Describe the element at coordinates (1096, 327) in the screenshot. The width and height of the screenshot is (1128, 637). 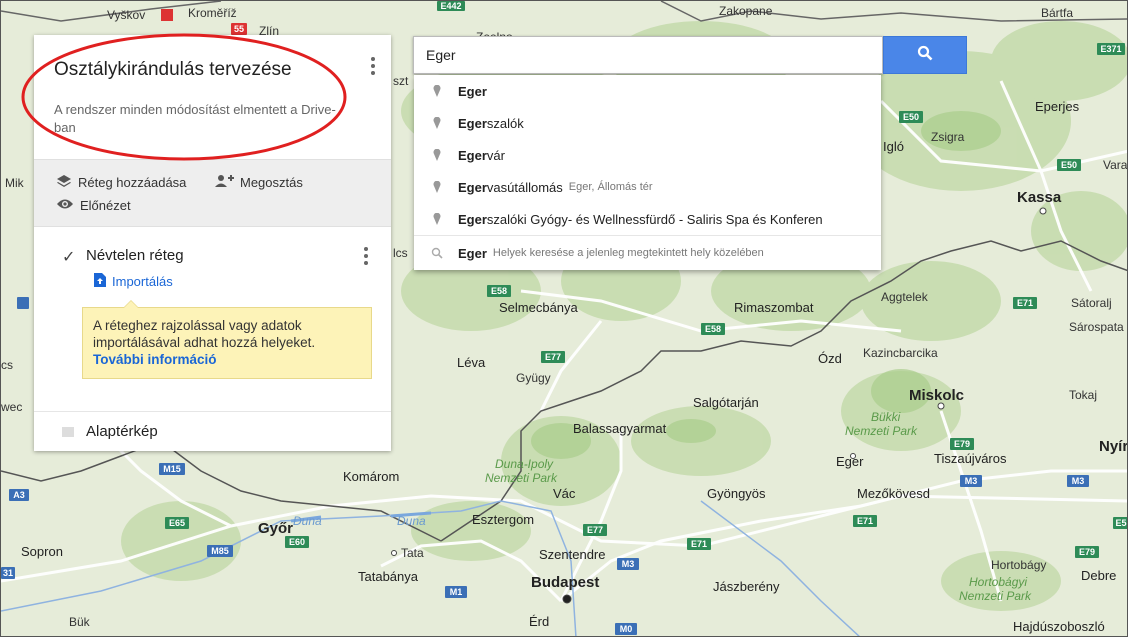
I see `map-label-sarospata: Sárospata` at that location.